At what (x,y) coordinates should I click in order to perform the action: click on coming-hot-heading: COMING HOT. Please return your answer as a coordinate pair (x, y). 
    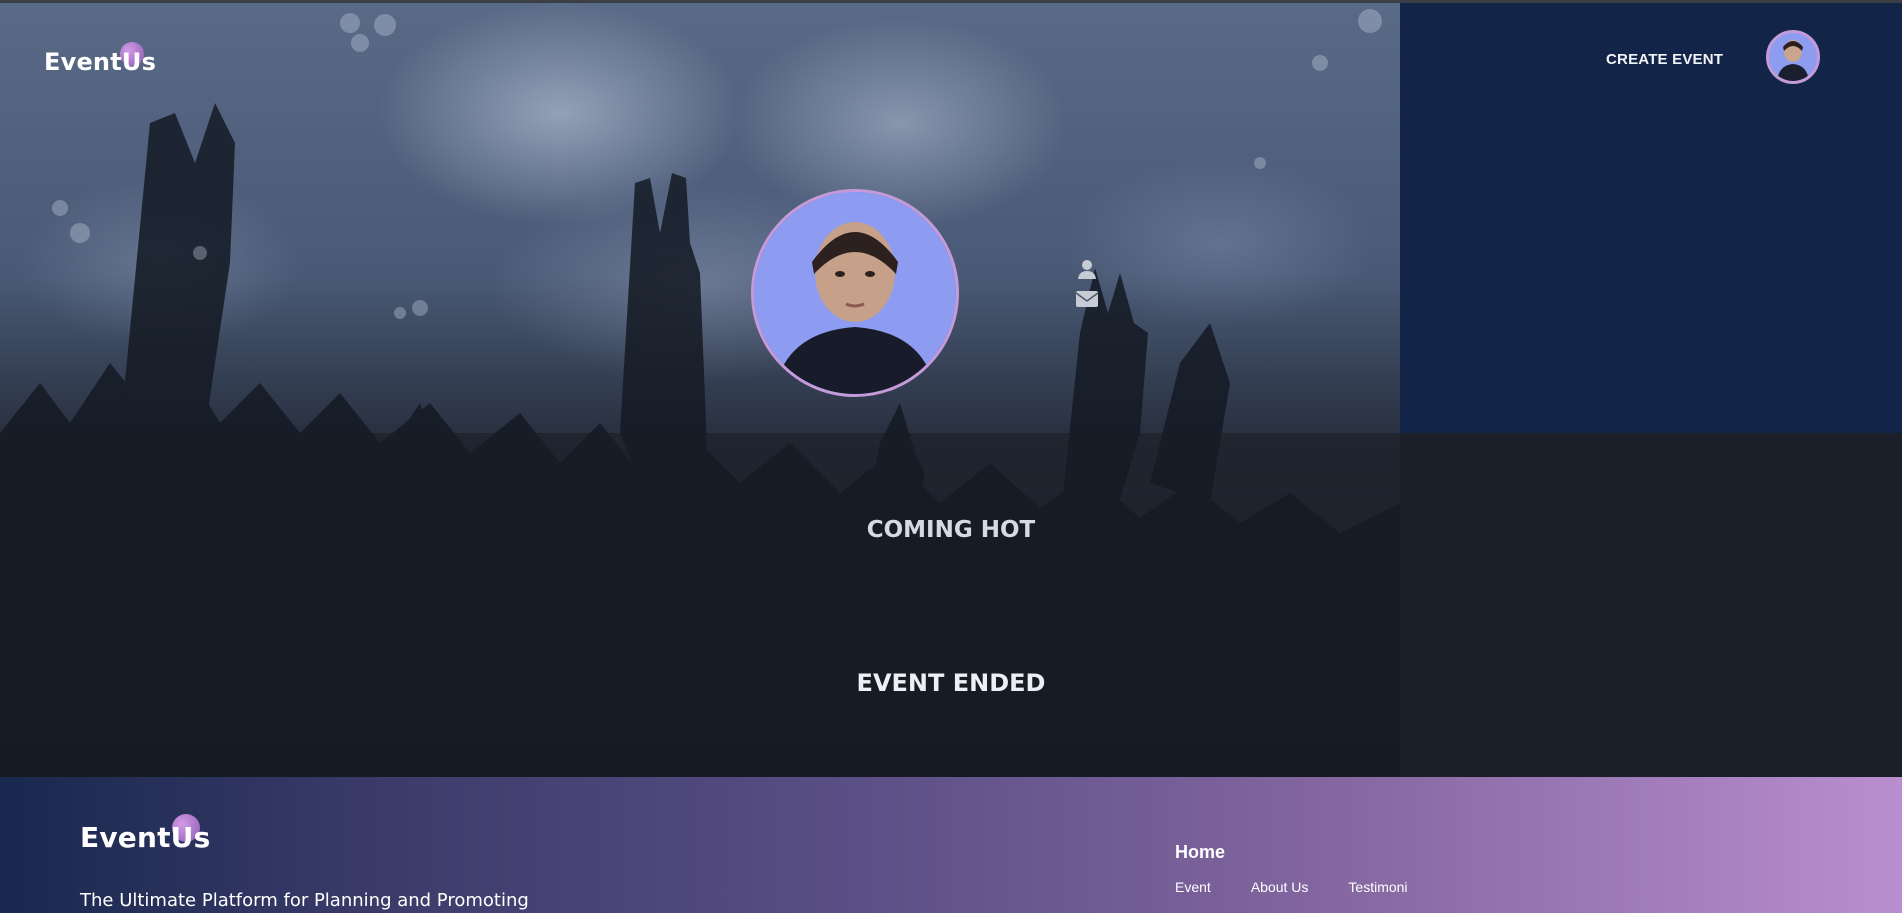
    Looking at the image, I should click on (951, 530).